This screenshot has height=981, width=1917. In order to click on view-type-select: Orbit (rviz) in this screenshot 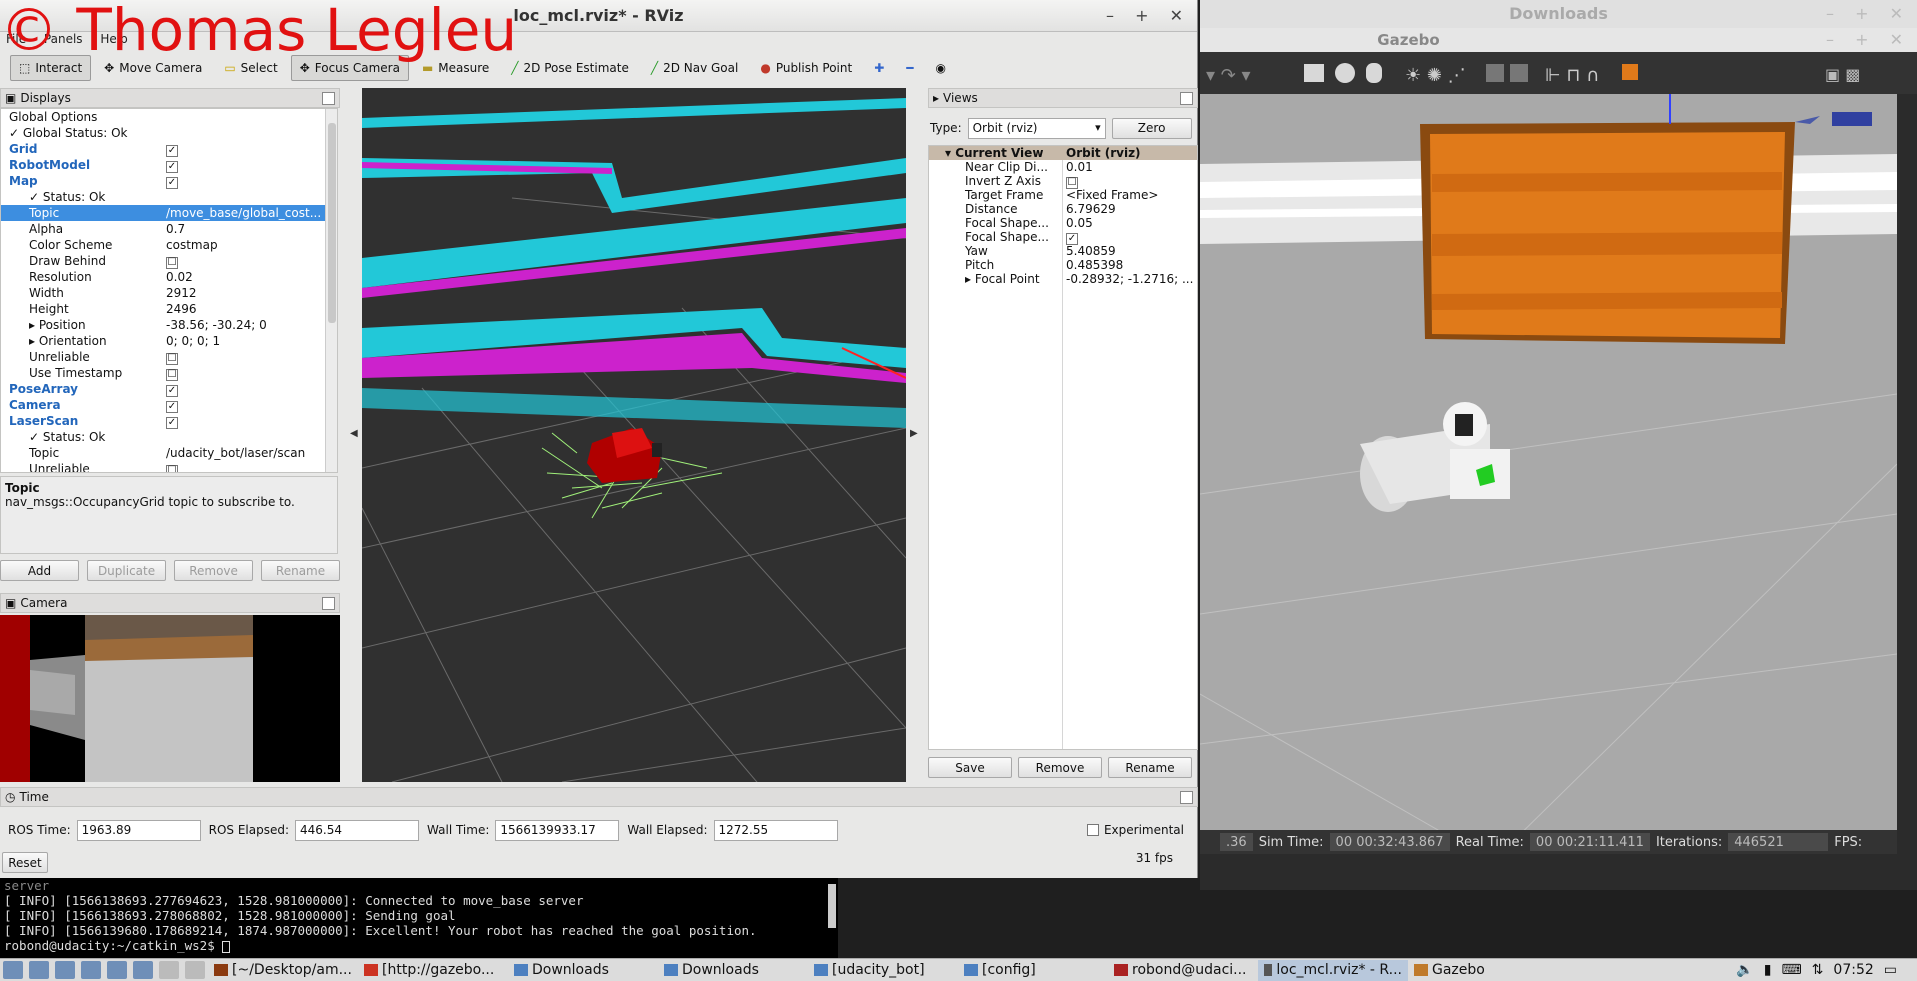, I will do `click(1036, 128)`.